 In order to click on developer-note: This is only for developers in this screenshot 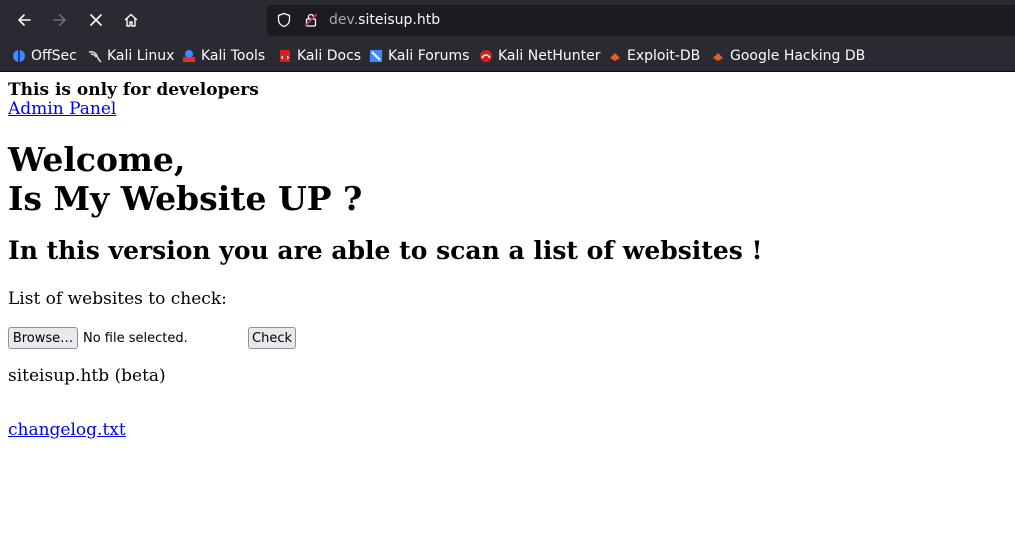, I will do `click(133, 90)`.